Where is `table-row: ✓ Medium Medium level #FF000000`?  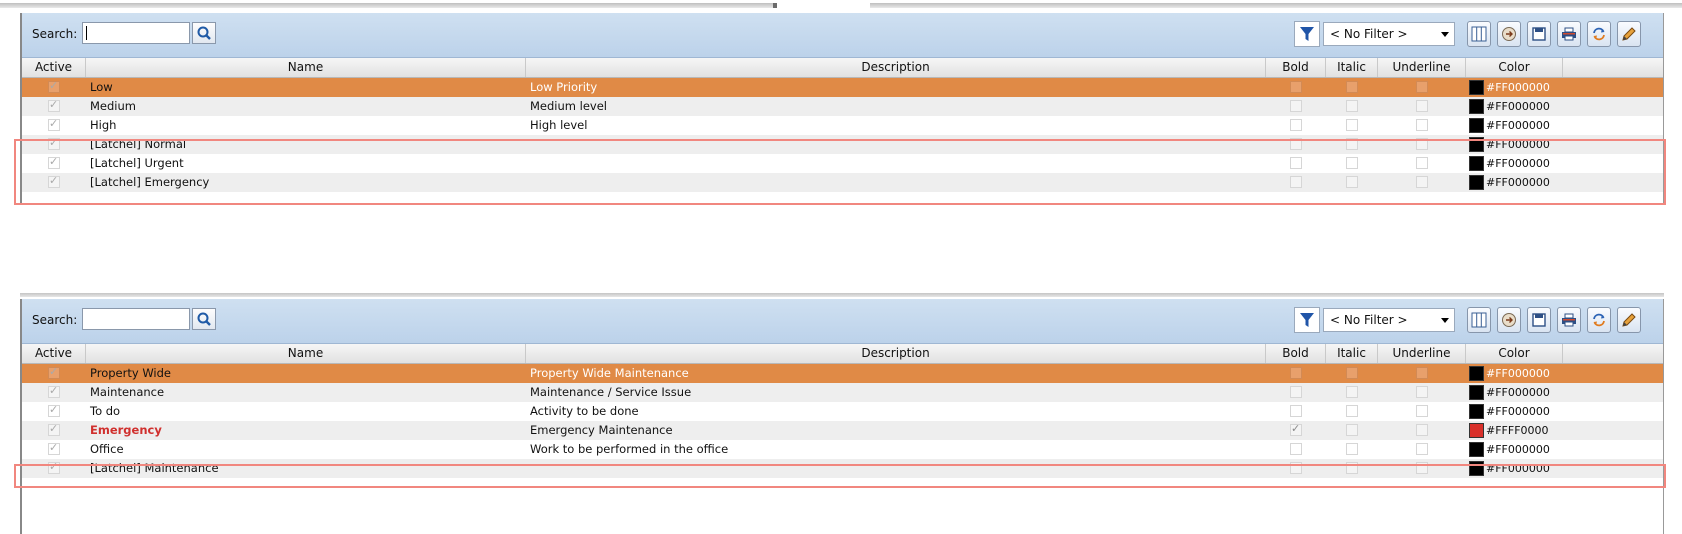 table-row: ✓ Medium Medium level #FF000000 is located at coordinates (842, 106).